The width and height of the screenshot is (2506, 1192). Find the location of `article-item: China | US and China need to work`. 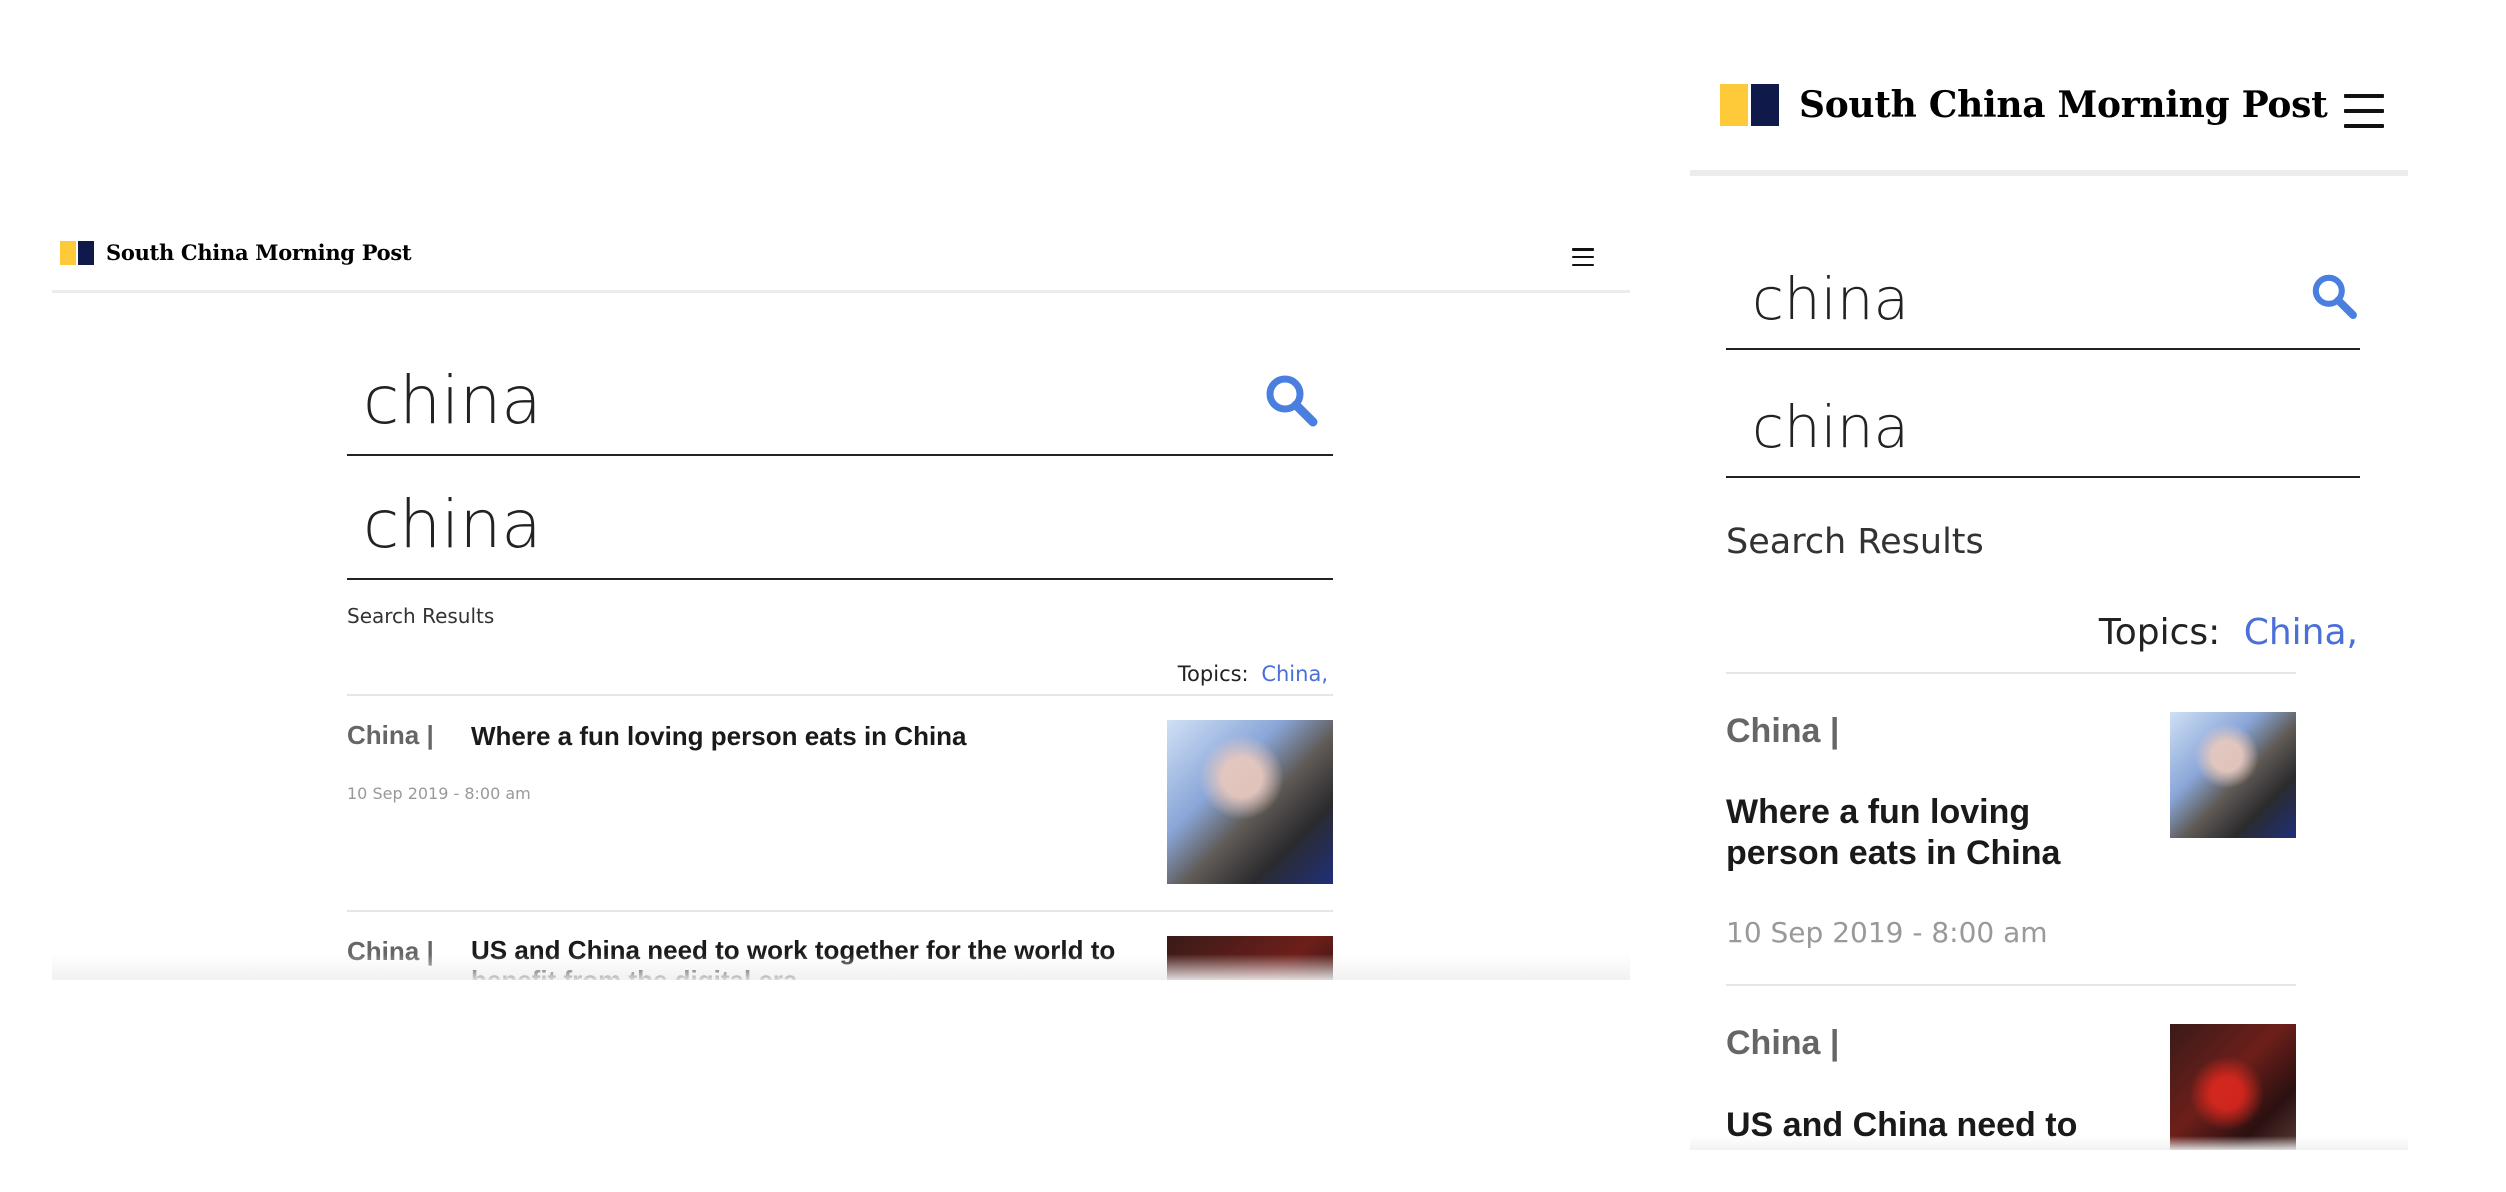

article-item: China | US and China need to work is located at coordinates (2011, 1087).